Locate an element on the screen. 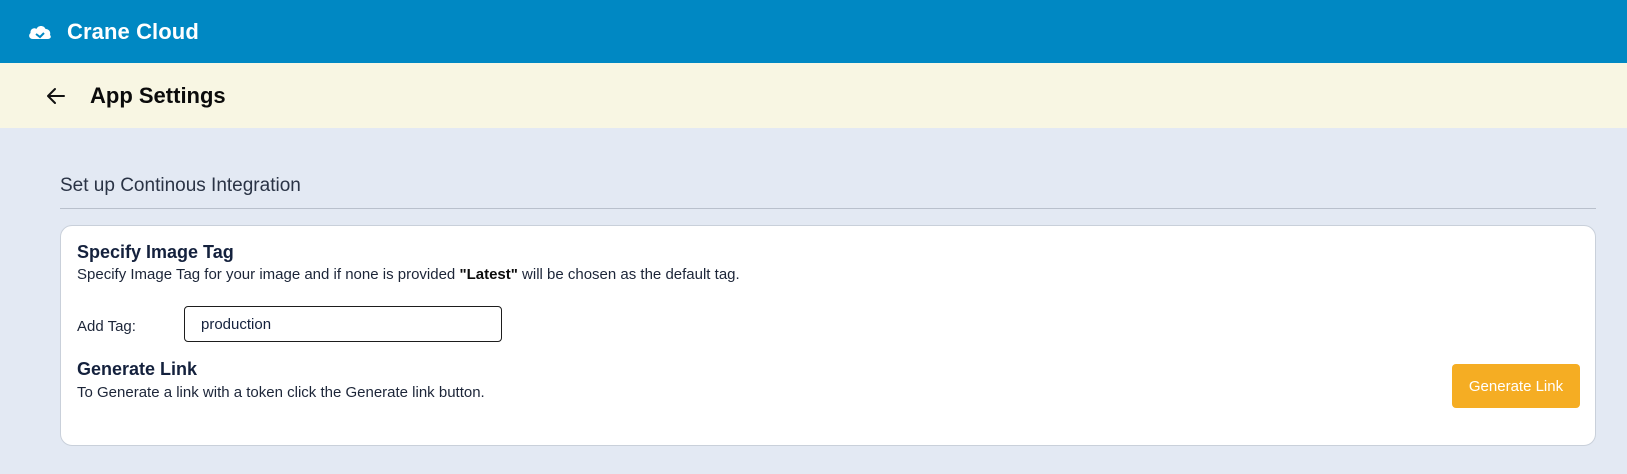  section-title: Set up Continous Integration is located at coordinates (180, 185).